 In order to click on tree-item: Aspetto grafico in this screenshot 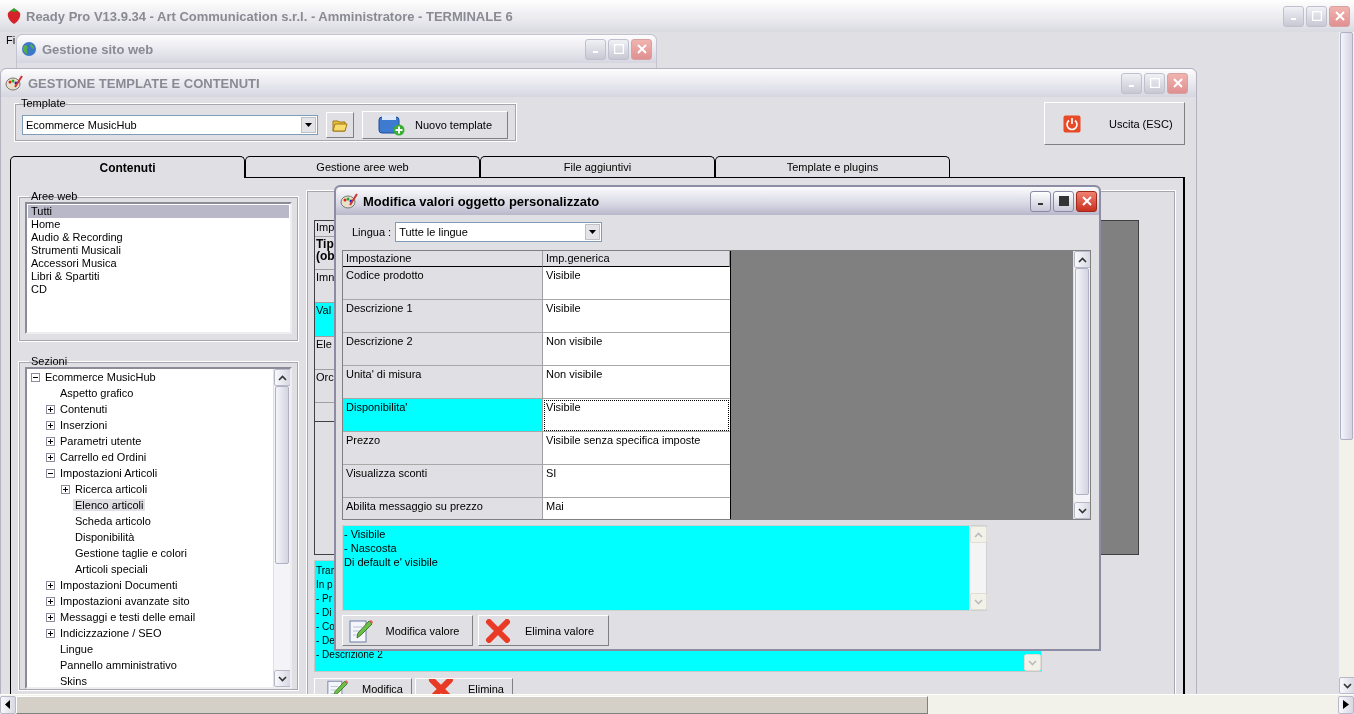, I will do `click(97, 393)`.